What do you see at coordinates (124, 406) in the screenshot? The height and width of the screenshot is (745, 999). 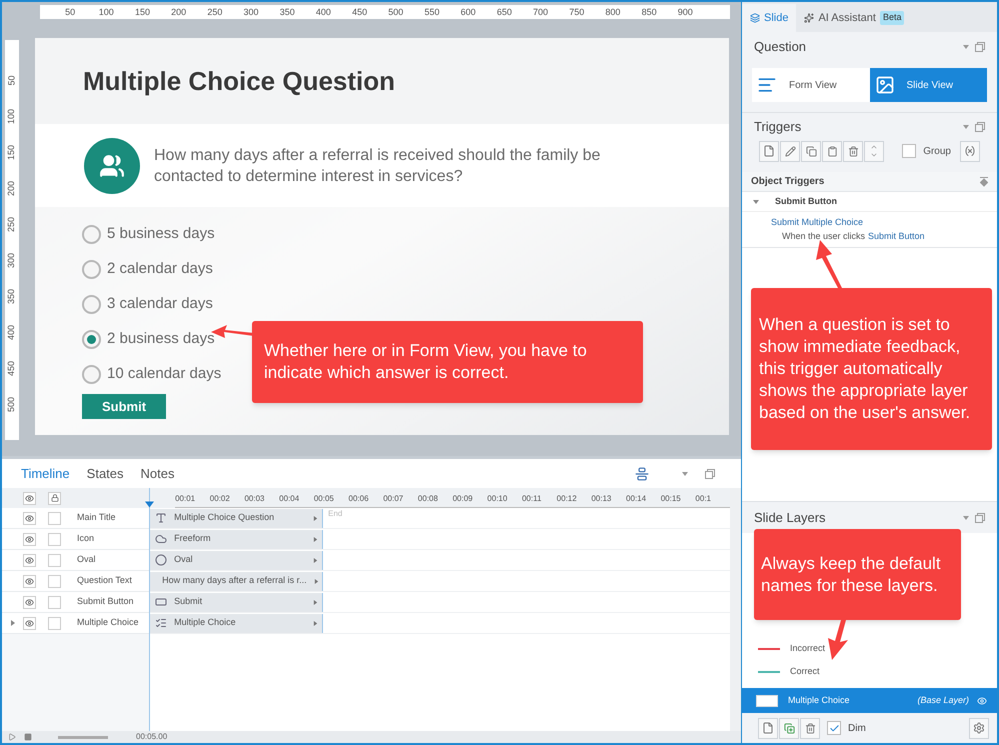 I see `submit-button: Submit` at bounding box center [124, 406].